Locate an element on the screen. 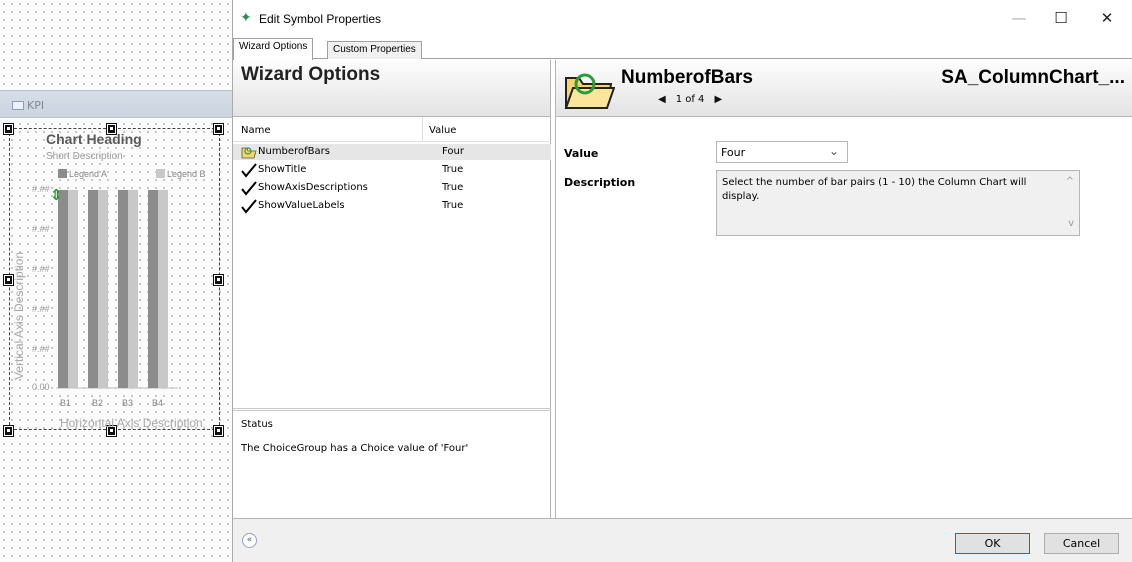 This screenshot has height=562, width=1132. chart-short-description: Short Description is located at coordinates (84, 156).